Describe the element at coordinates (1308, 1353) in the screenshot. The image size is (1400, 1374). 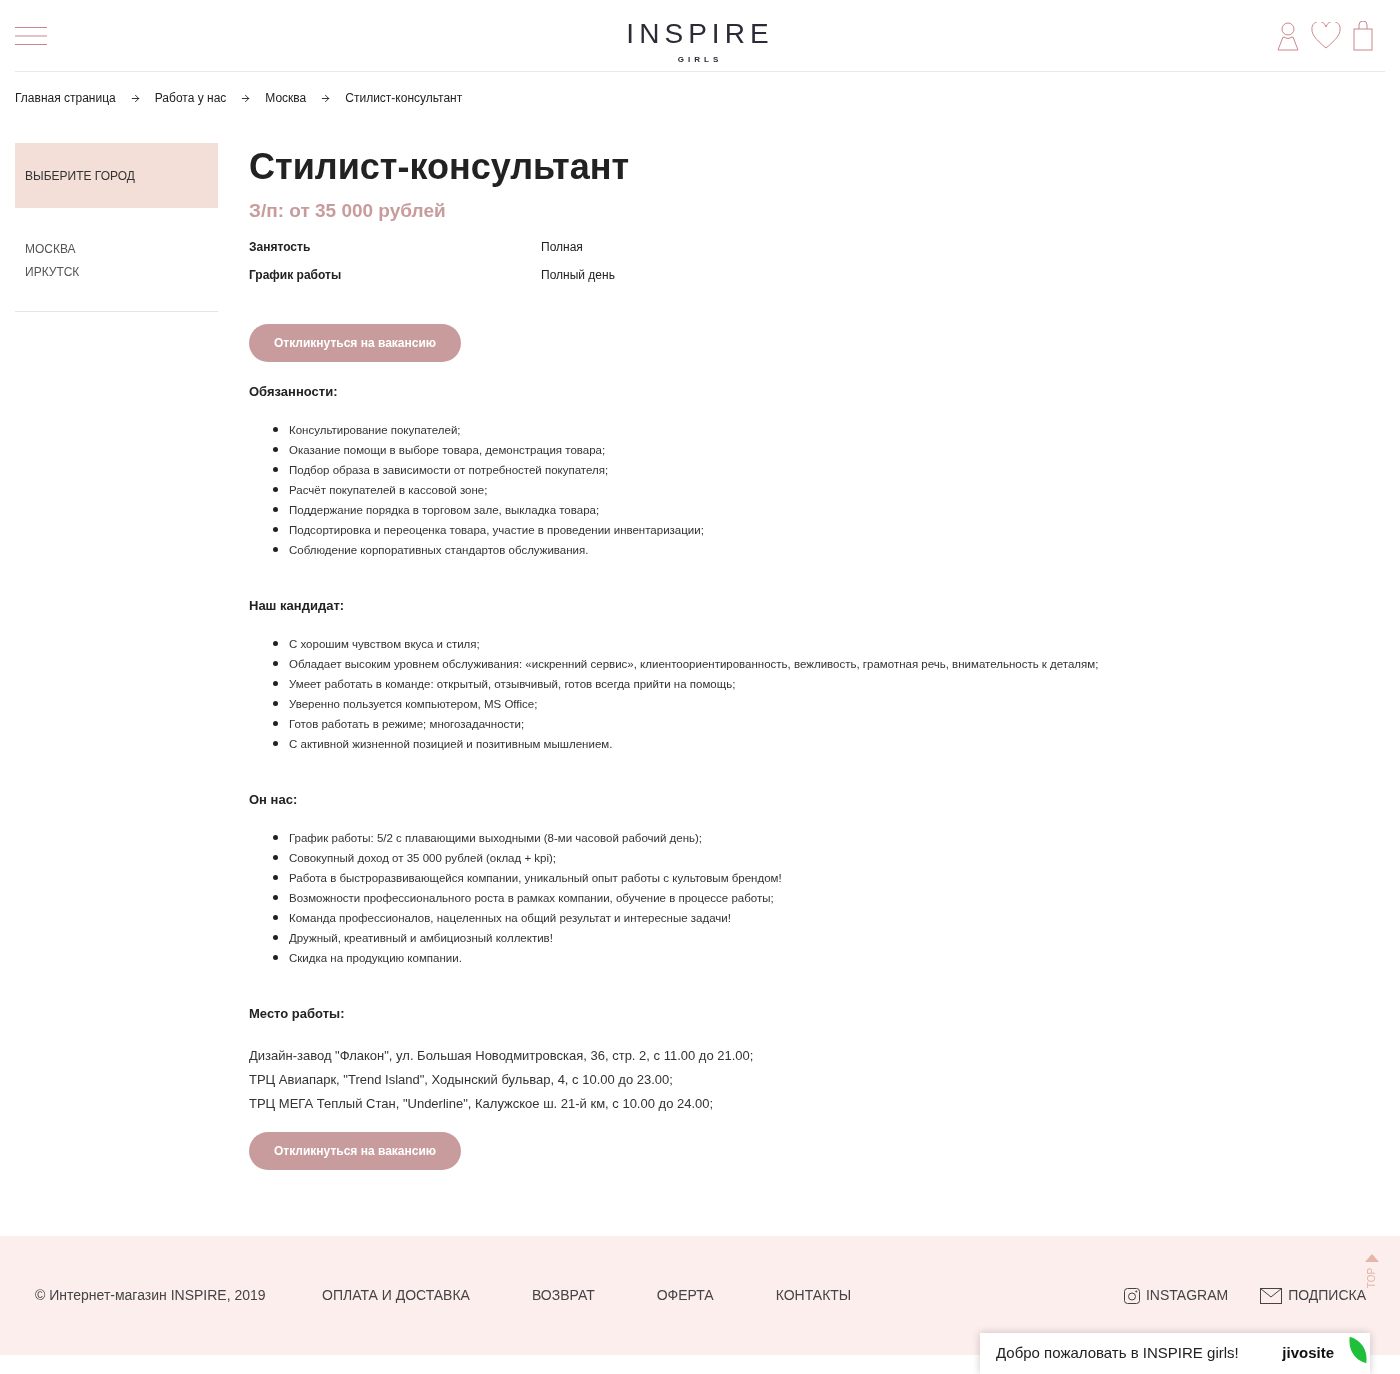
I see `chat-brand: jivosite` at that location.